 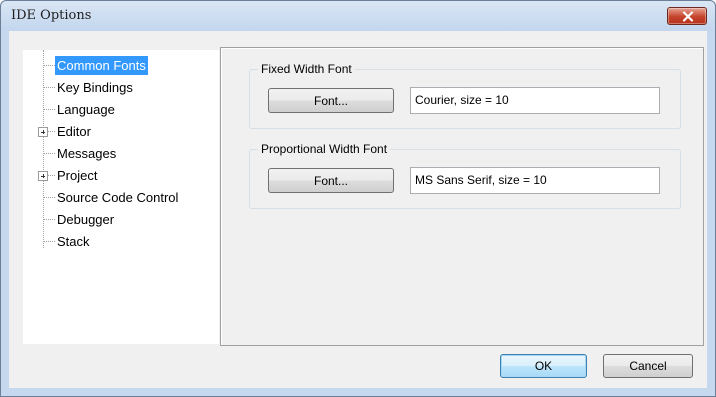 I want to click on tree-item-language: Language, so click(x=121, y=109).